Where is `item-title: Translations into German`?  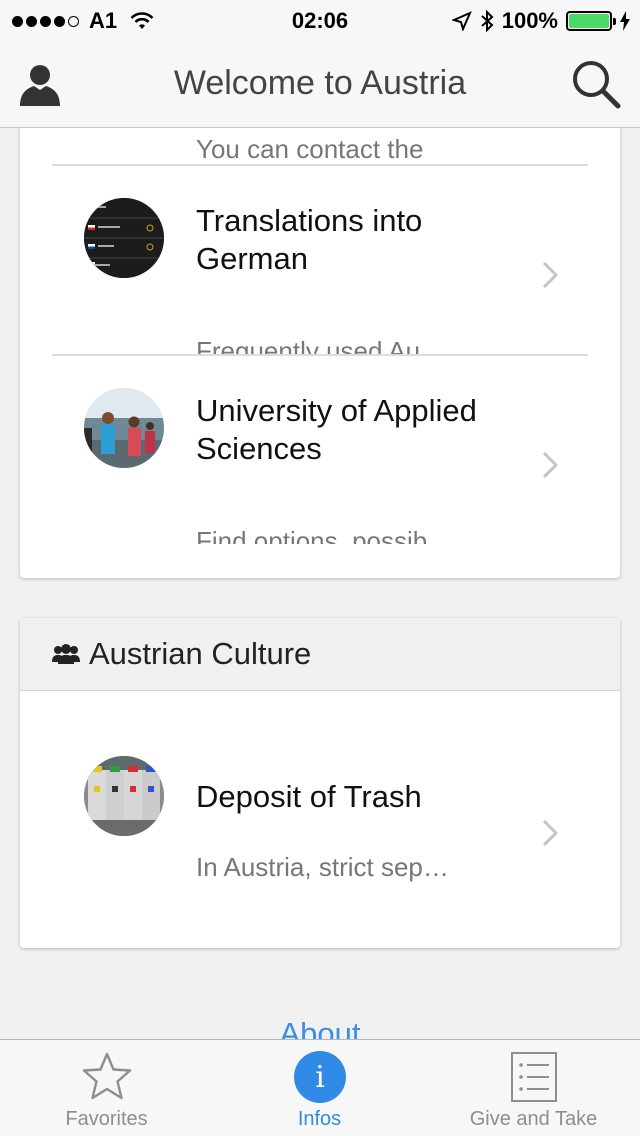
item-title: Translations into German is located at coordinates (309, 239).